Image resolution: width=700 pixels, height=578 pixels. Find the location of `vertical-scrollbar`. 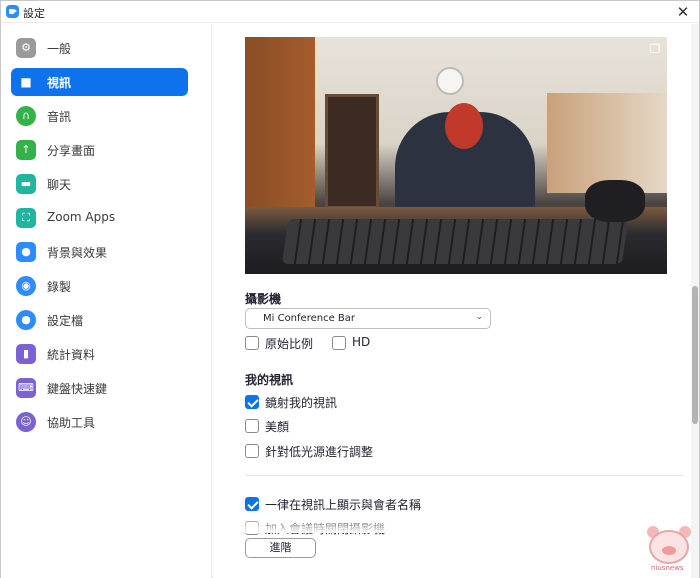

vertical-scrollbar is located at coordinates (695, 301).